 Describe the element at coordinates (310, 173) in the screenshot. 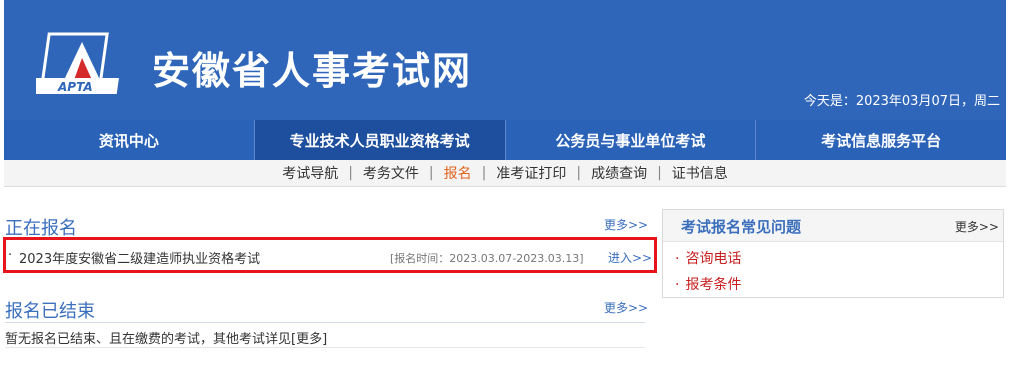

I see `subnav-exam-guide: 考试导航` at that location.